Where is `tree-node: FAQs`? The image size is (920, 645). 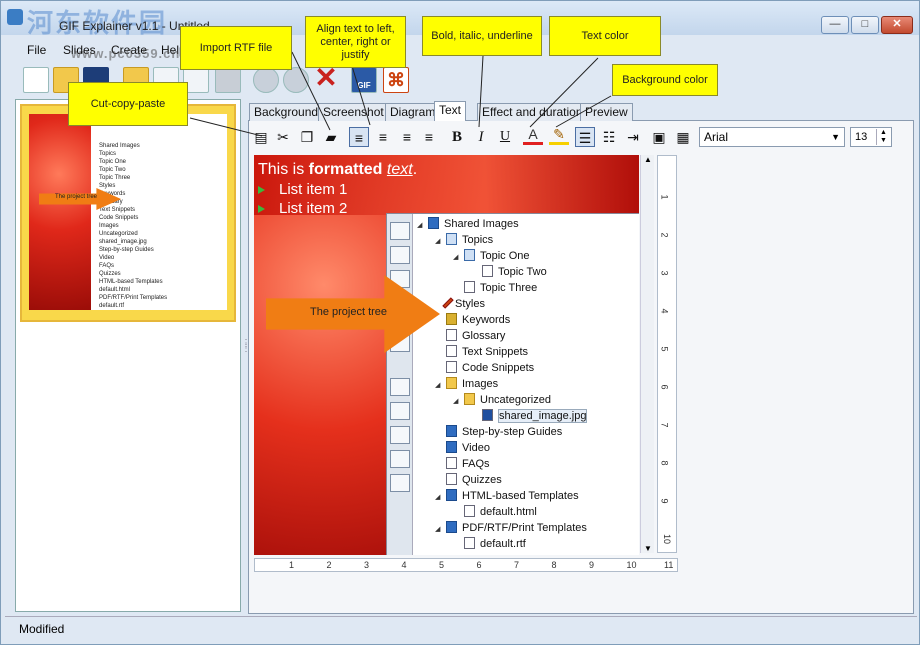 tree-node: FAQs is located at coordinates (462, 464).